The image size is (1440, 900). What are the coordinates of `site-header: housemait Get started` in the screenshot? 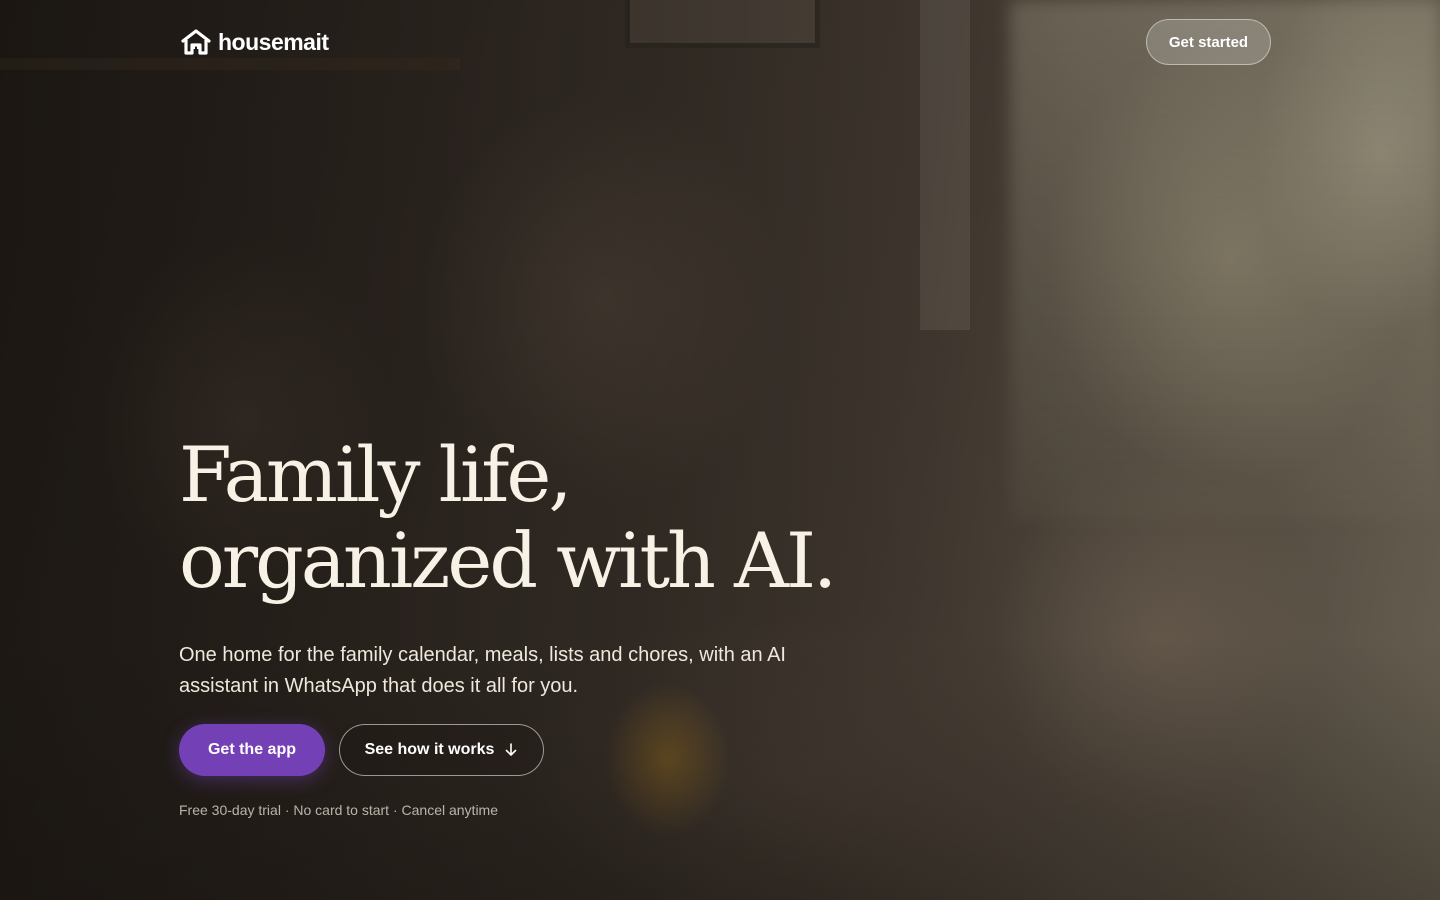 It's located at (720, 42).